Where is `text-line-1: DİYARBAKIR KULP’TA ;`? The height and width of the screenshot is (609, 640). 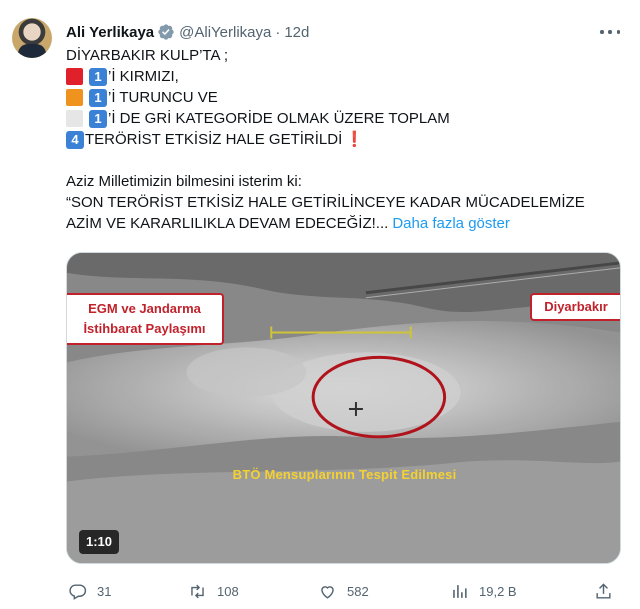
text-line-1: DİYARBAKIR KULP’TA ; is located at coordinates (147, 55).